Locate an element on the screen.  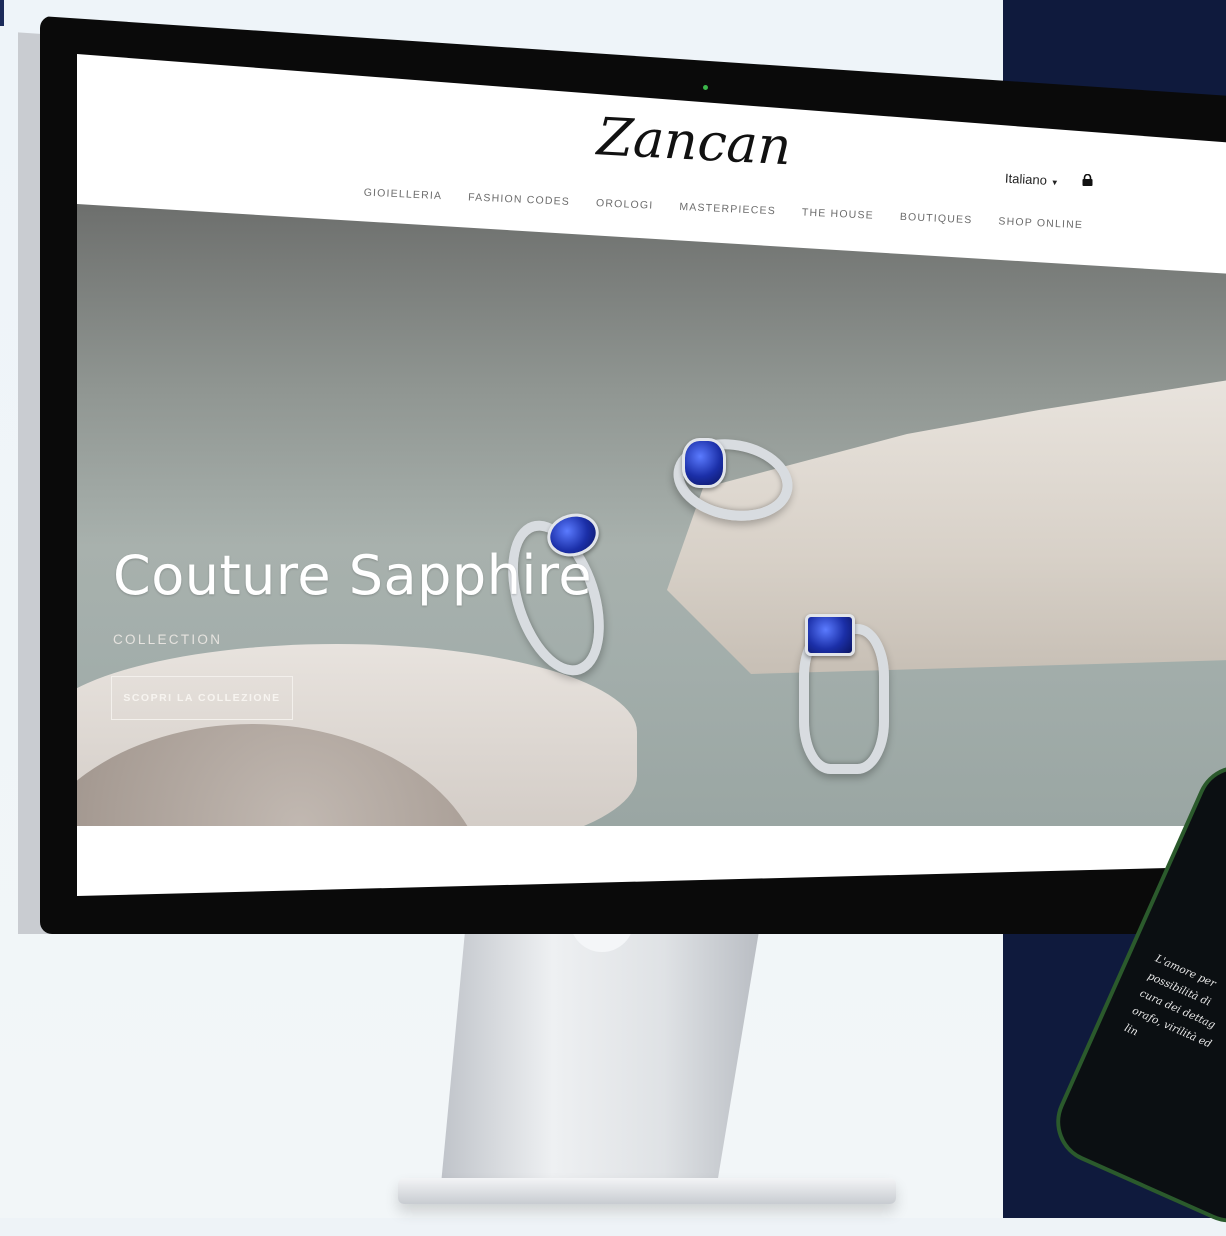
webcam-light-icon is located at coordinates (705, 87).